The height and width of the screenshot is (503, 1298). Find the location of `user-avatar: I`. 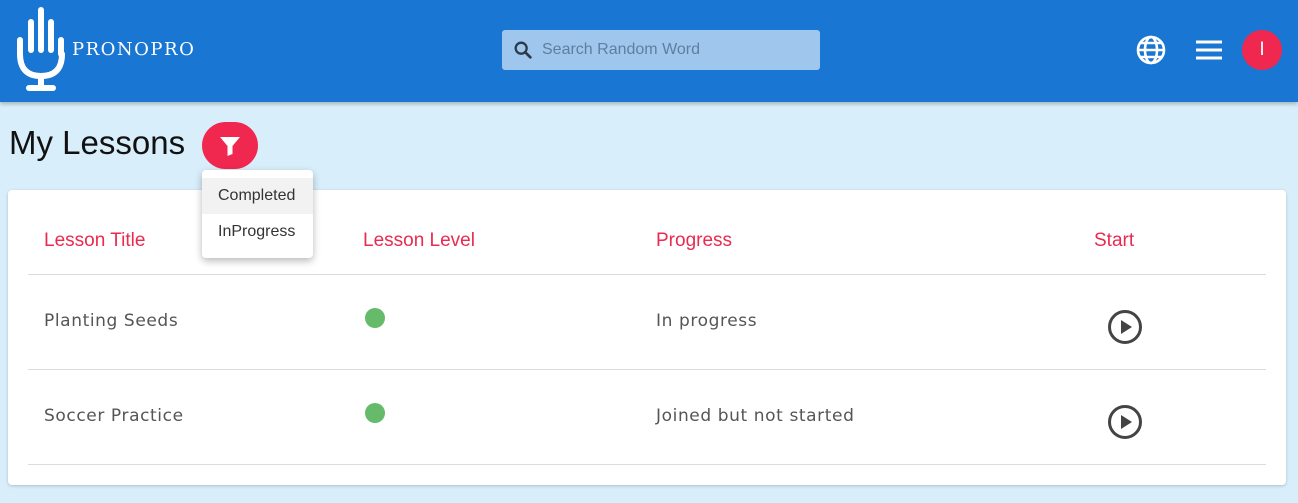

user-avatar: I is located at coordinates (1262, 50).